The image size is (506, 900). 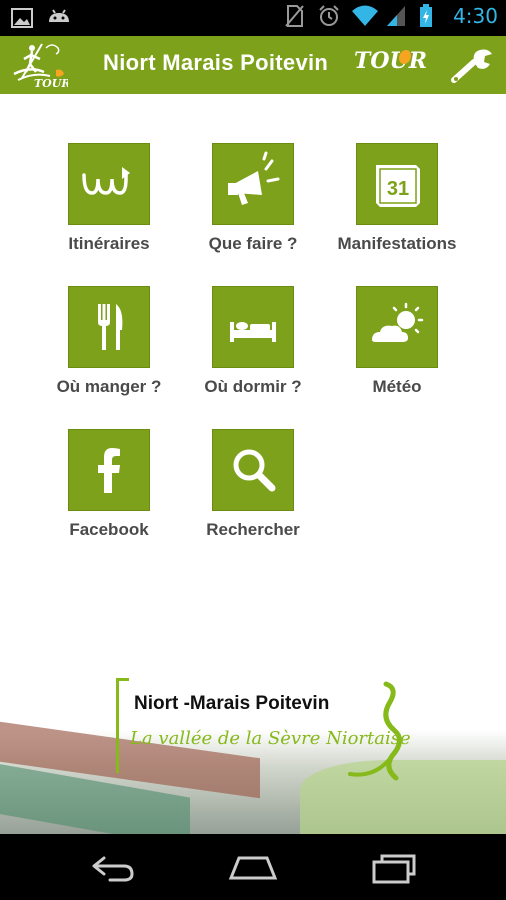 I want to click on recents-icon, so click(x=394, y=869).